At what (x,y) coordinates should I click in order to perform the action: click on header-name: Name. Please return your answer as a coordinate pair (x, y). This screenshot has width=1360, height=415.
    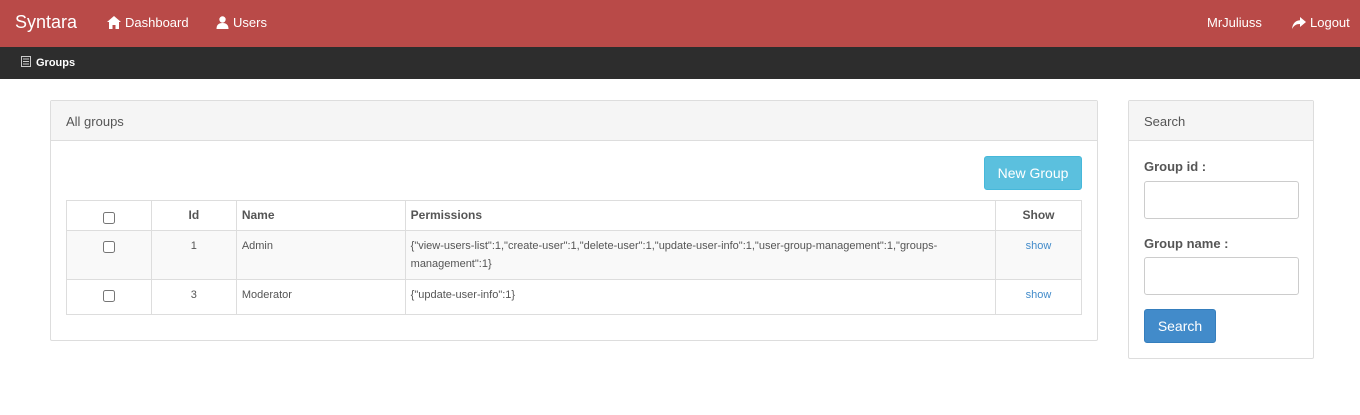
    Looking at the image, I should click on (320, 215).